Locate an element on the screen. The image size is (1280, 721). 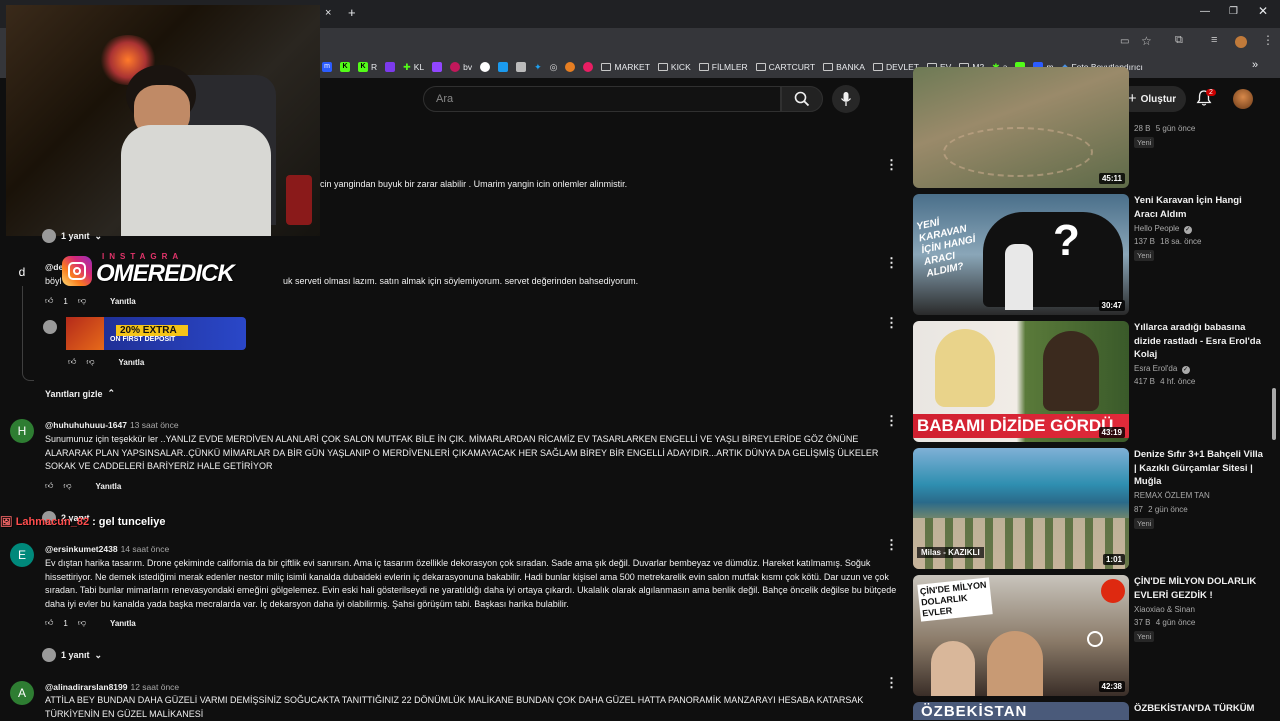
scrollbar is located at coordinates (1274, 414).